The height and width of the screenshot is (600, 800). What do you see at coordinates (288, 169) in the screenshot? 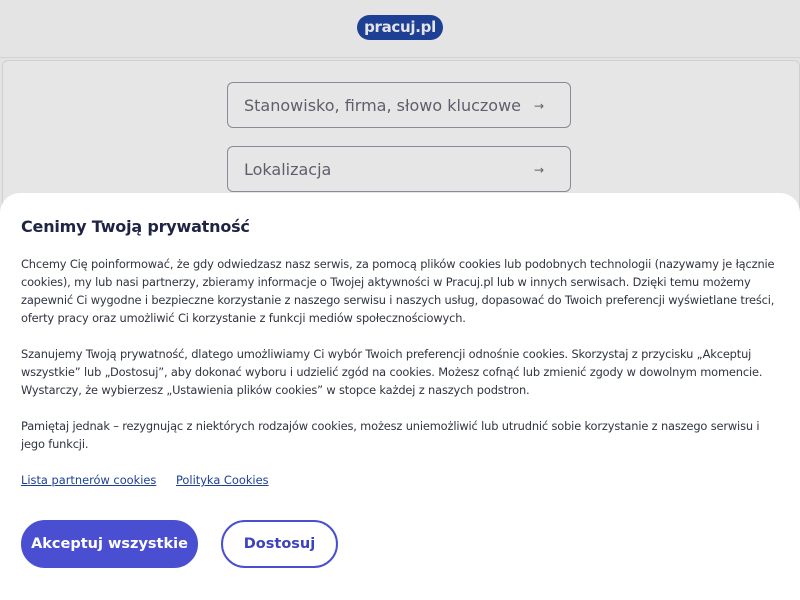
I see `location-search-placeholder: Lokalizacja` at bounding box center [288, 169].